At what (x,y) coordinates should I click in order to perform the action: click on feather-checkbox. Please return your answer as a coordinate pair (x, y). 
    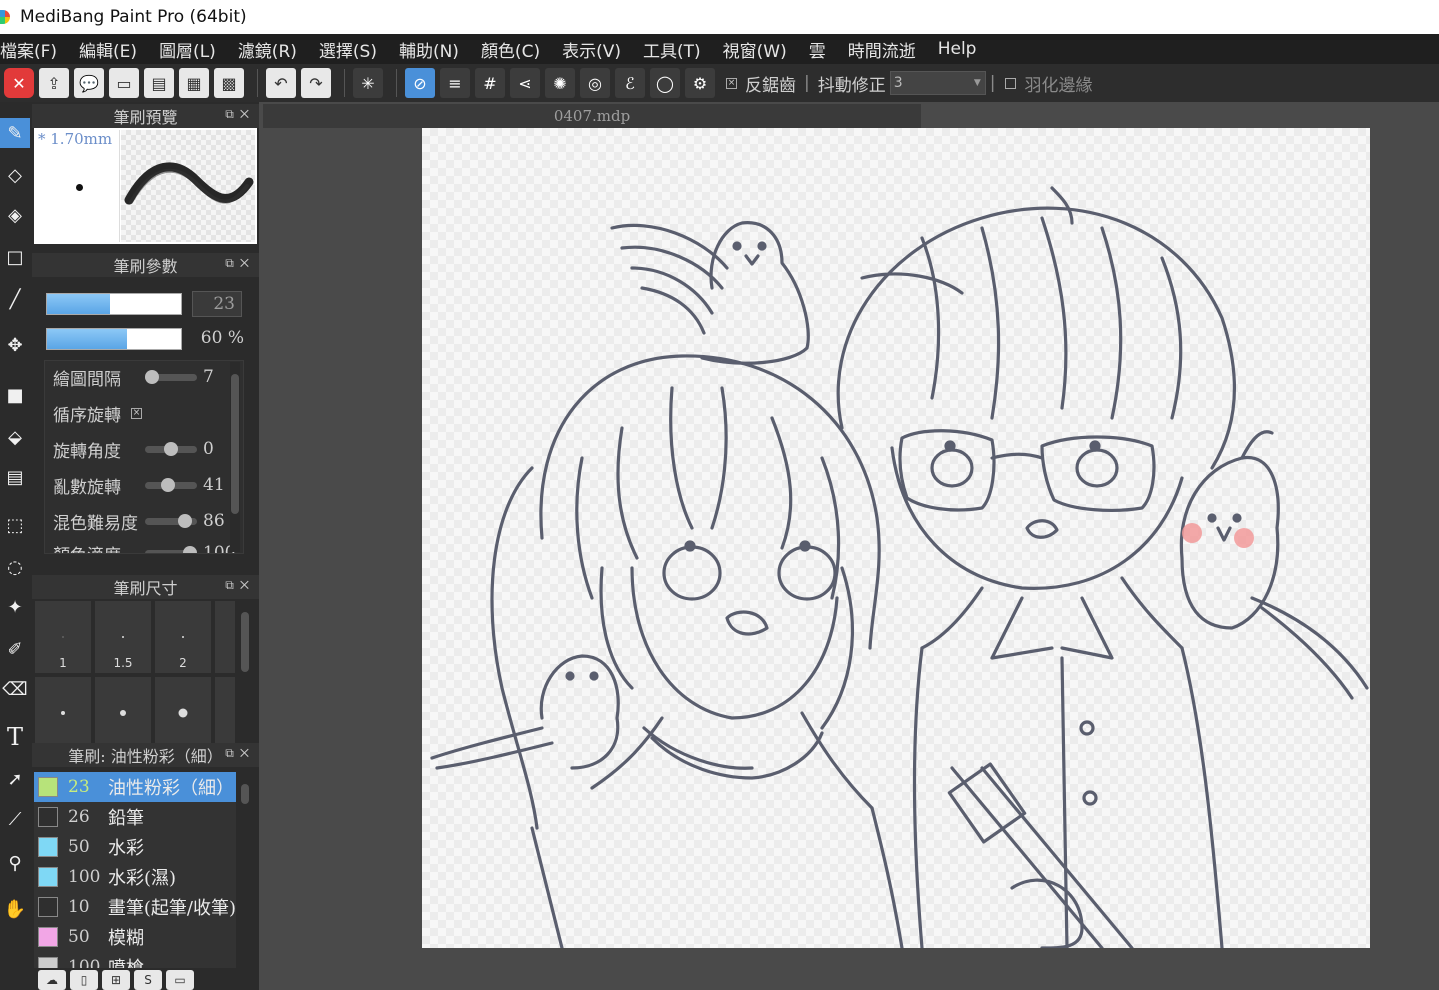
    Looking at the image, I should click on (1011, 83).